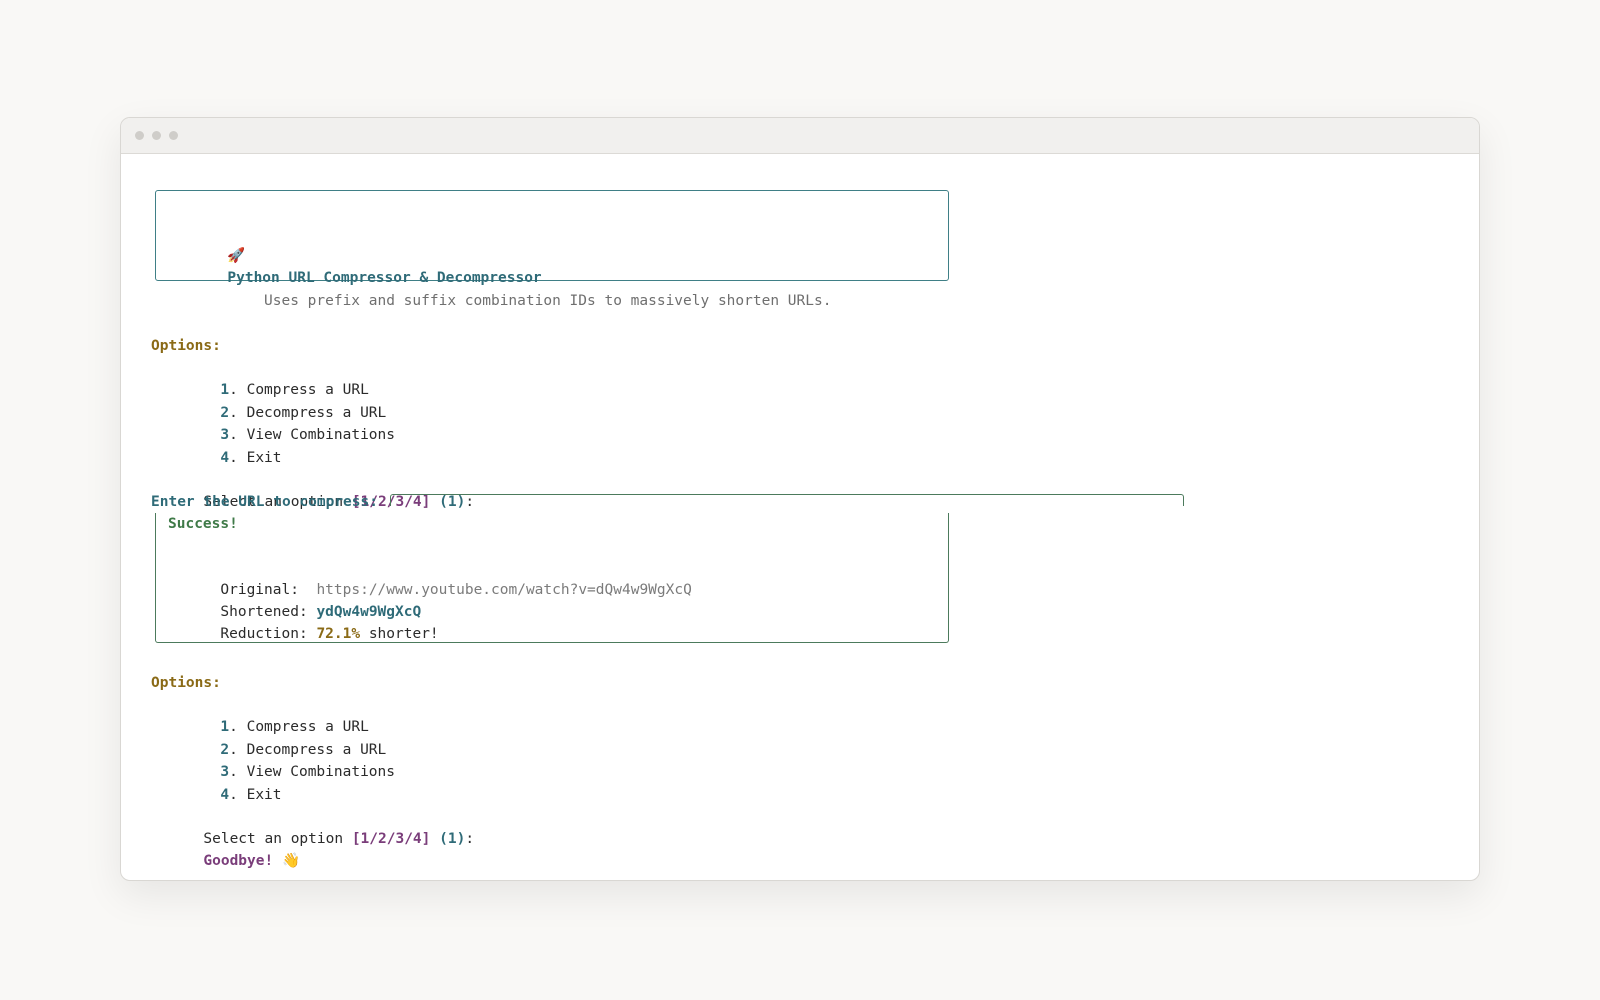 This screenshot has width=1600, height=1000. What do you see at coordinates (236, 256) in the screenshot?
I see `rocket-icon: 🚀` at bounding box center [236, 256].